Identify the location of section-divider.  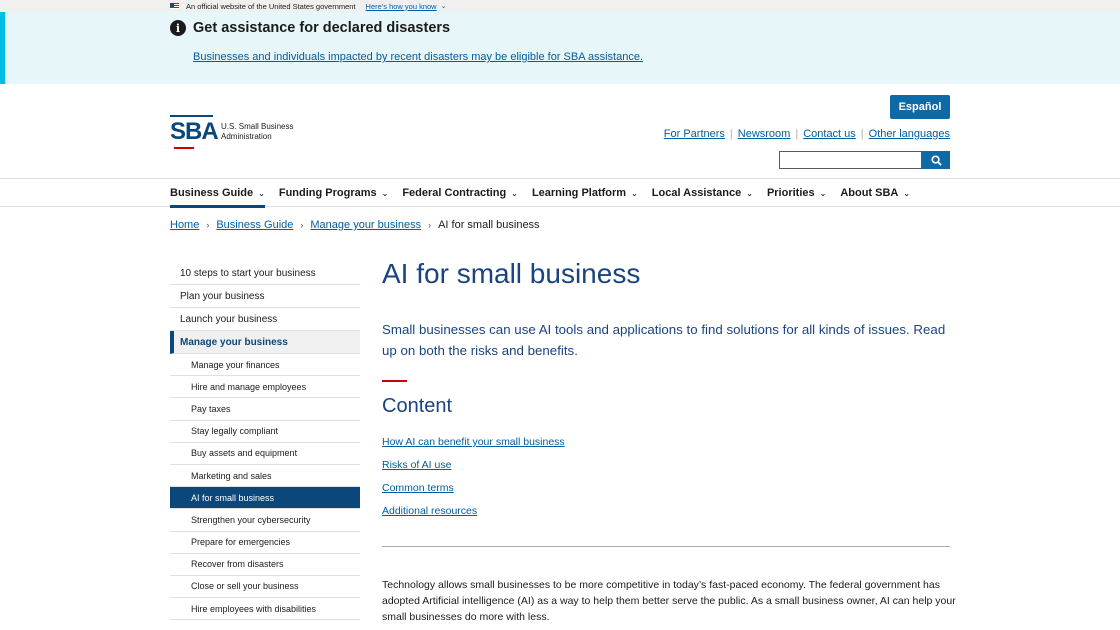
(666, 546).